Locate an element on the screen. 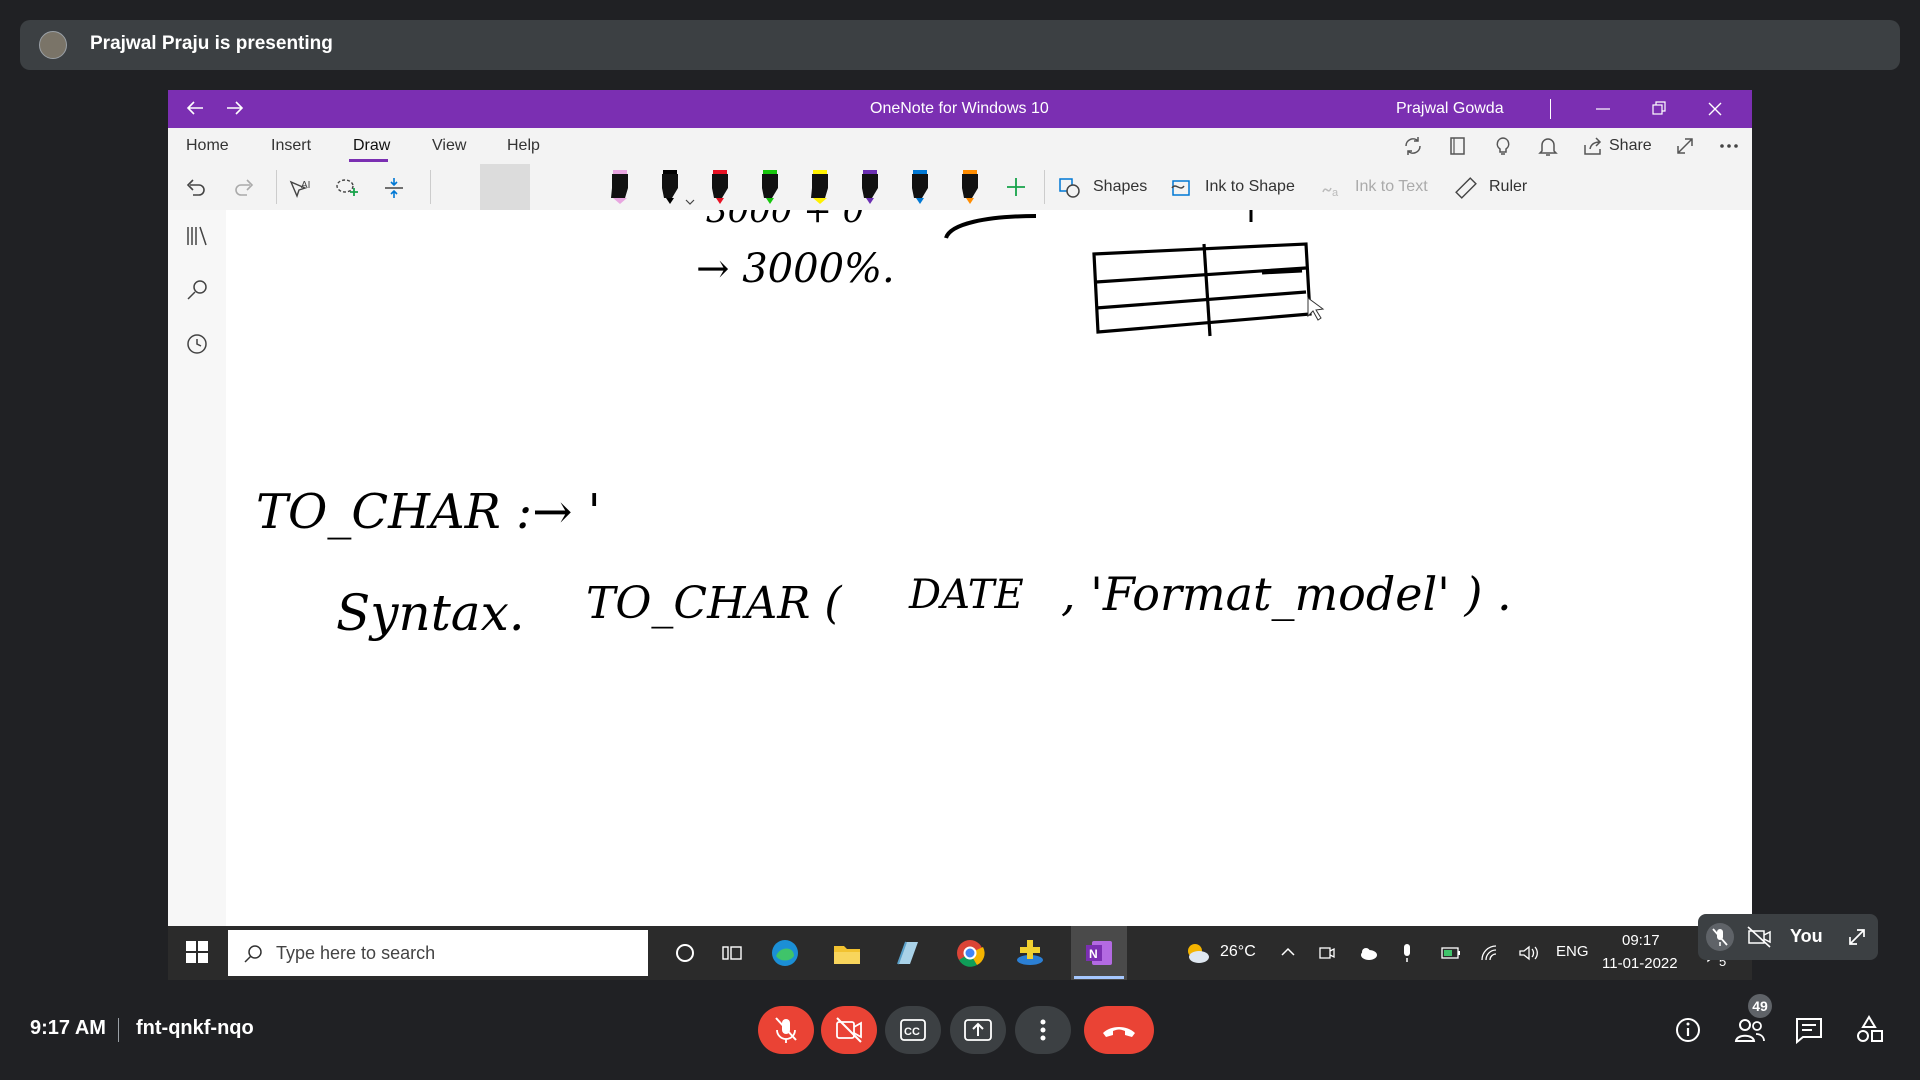 This screenshot has width=1920, height=1080. share-button: Share is located at coordinates (1630, 146).